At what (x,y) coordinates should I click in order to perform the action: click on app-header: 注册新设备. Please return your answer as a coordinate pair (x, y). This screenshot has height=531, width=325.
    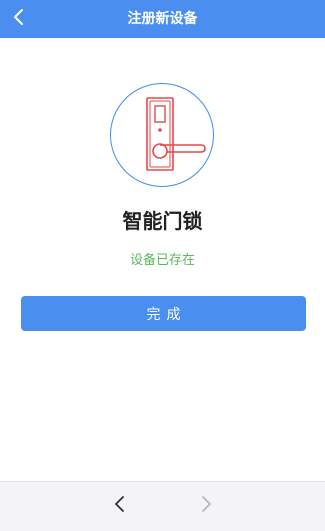
    Looking at the image, I should click on (162, 19).